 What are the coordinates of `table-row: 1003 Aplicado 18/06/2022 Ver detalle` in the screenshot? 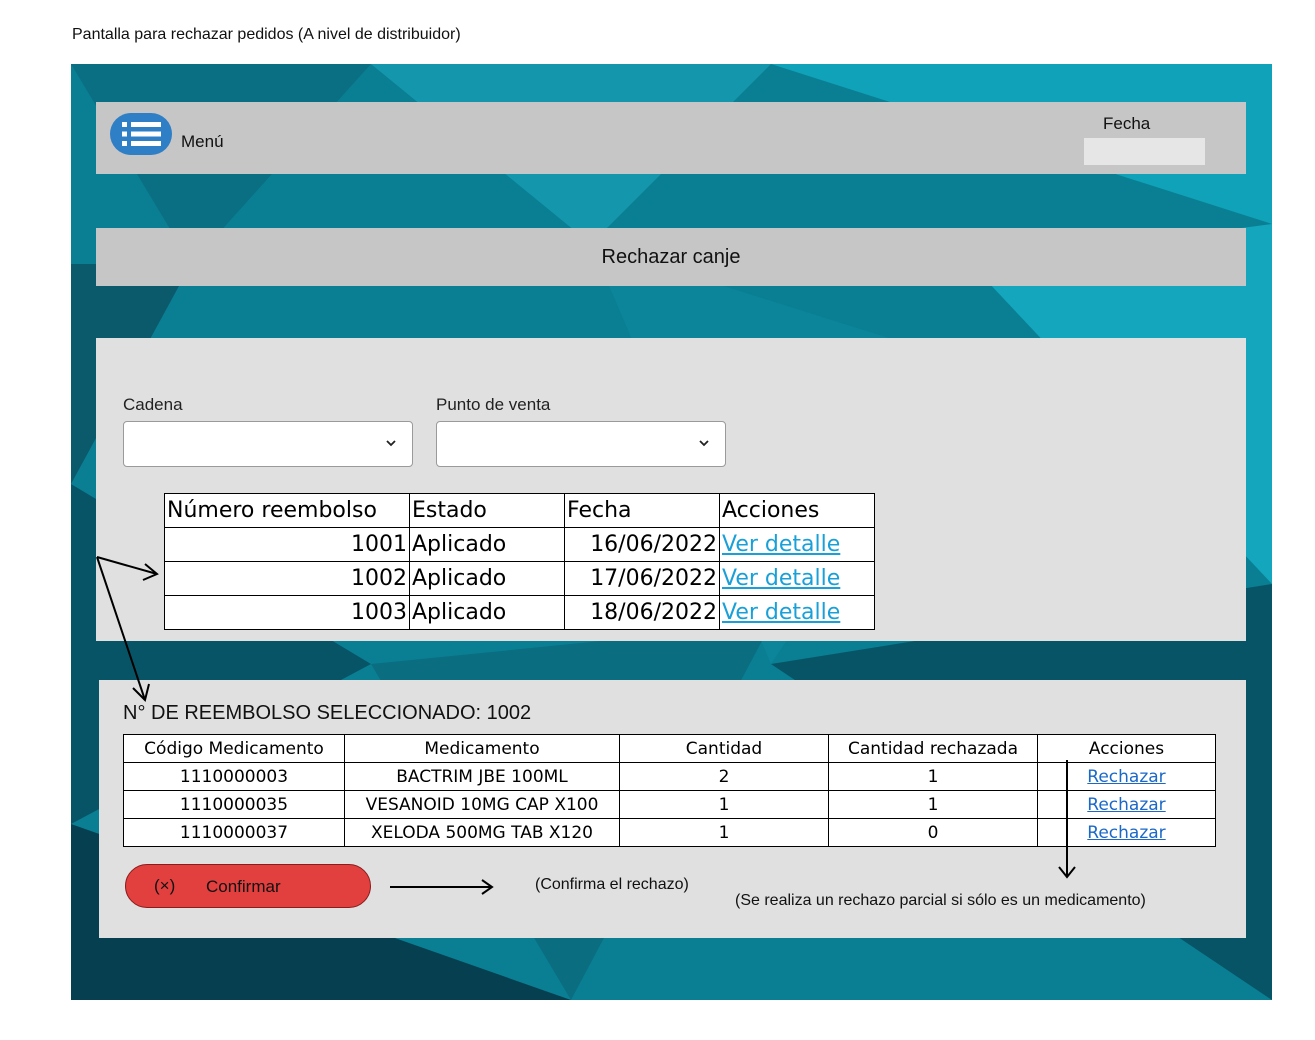 It's located at (519, 612).